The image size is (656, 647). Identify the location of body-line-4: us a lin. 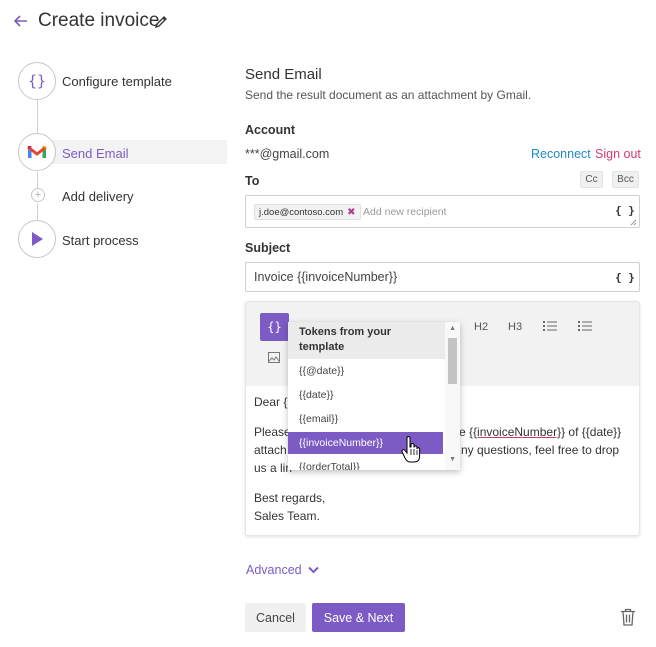
(273, 468).